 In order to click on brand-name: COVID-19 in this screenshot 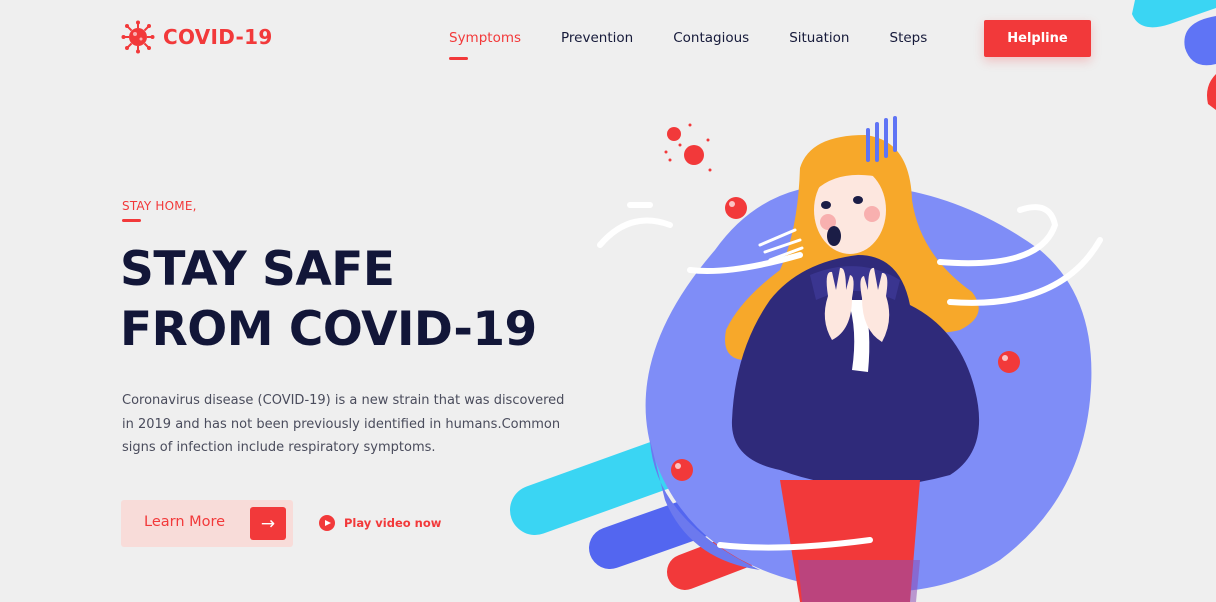, I will do `click(218, 37)`.